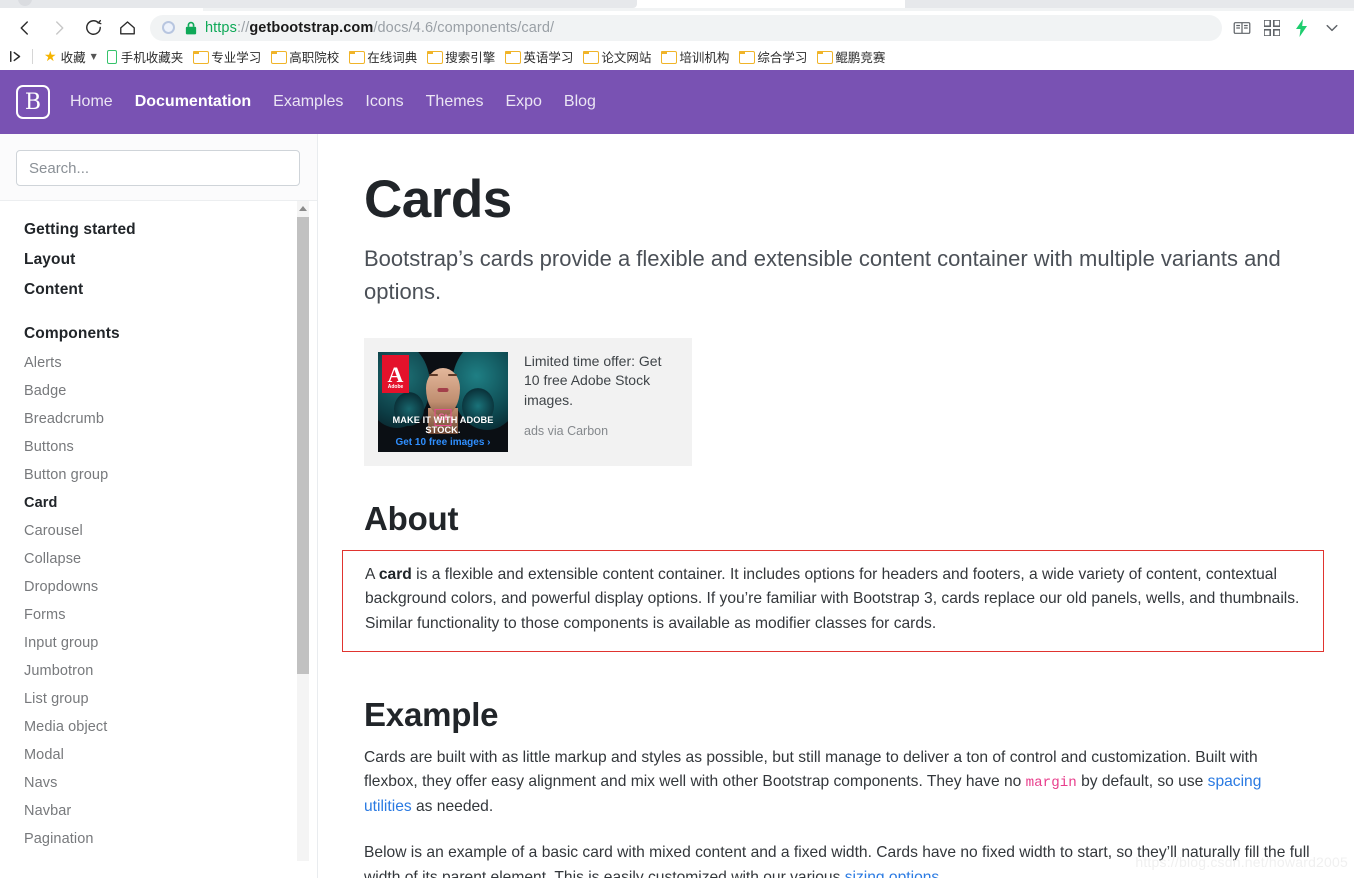  What do you see at coordinates (601, 431) in the screenshot?
I see `carbon-ad-poweredby: ads via Carbon` at bounding box center [601, 431].